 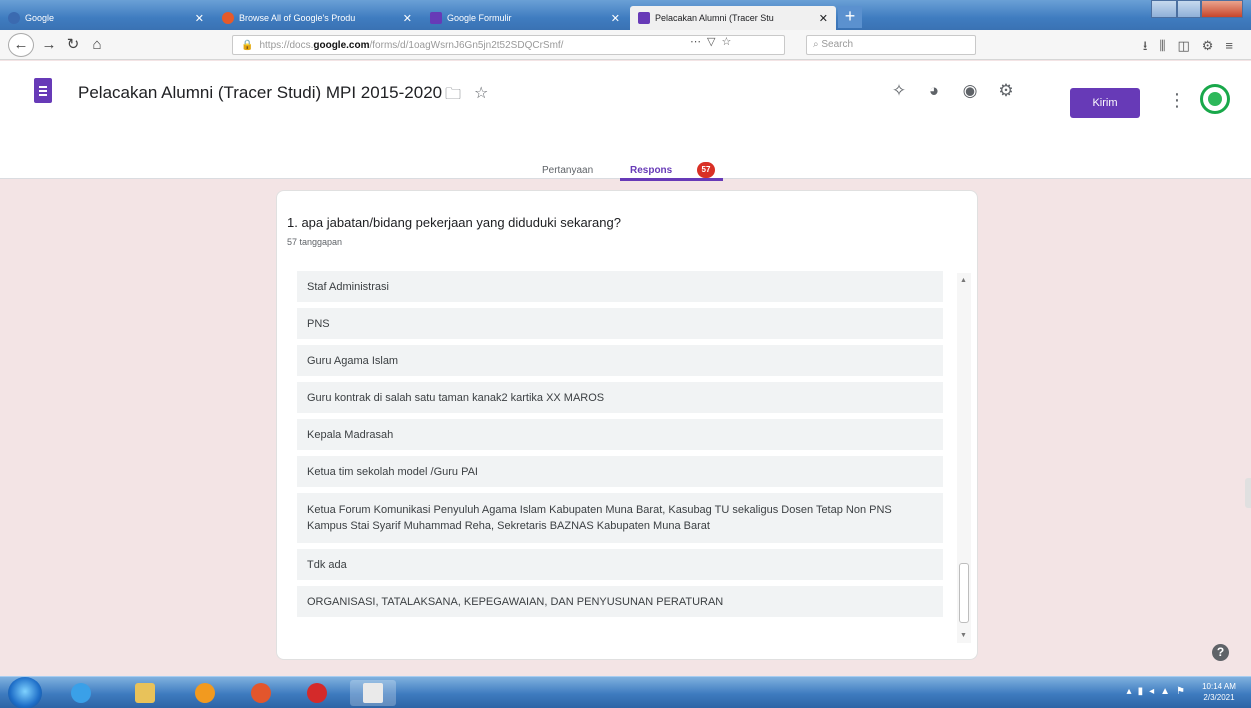 What do you see at coordinates (97, 45) in the screenshot?
I see `home-icon: ⌂` at bounding box center [97, 45].